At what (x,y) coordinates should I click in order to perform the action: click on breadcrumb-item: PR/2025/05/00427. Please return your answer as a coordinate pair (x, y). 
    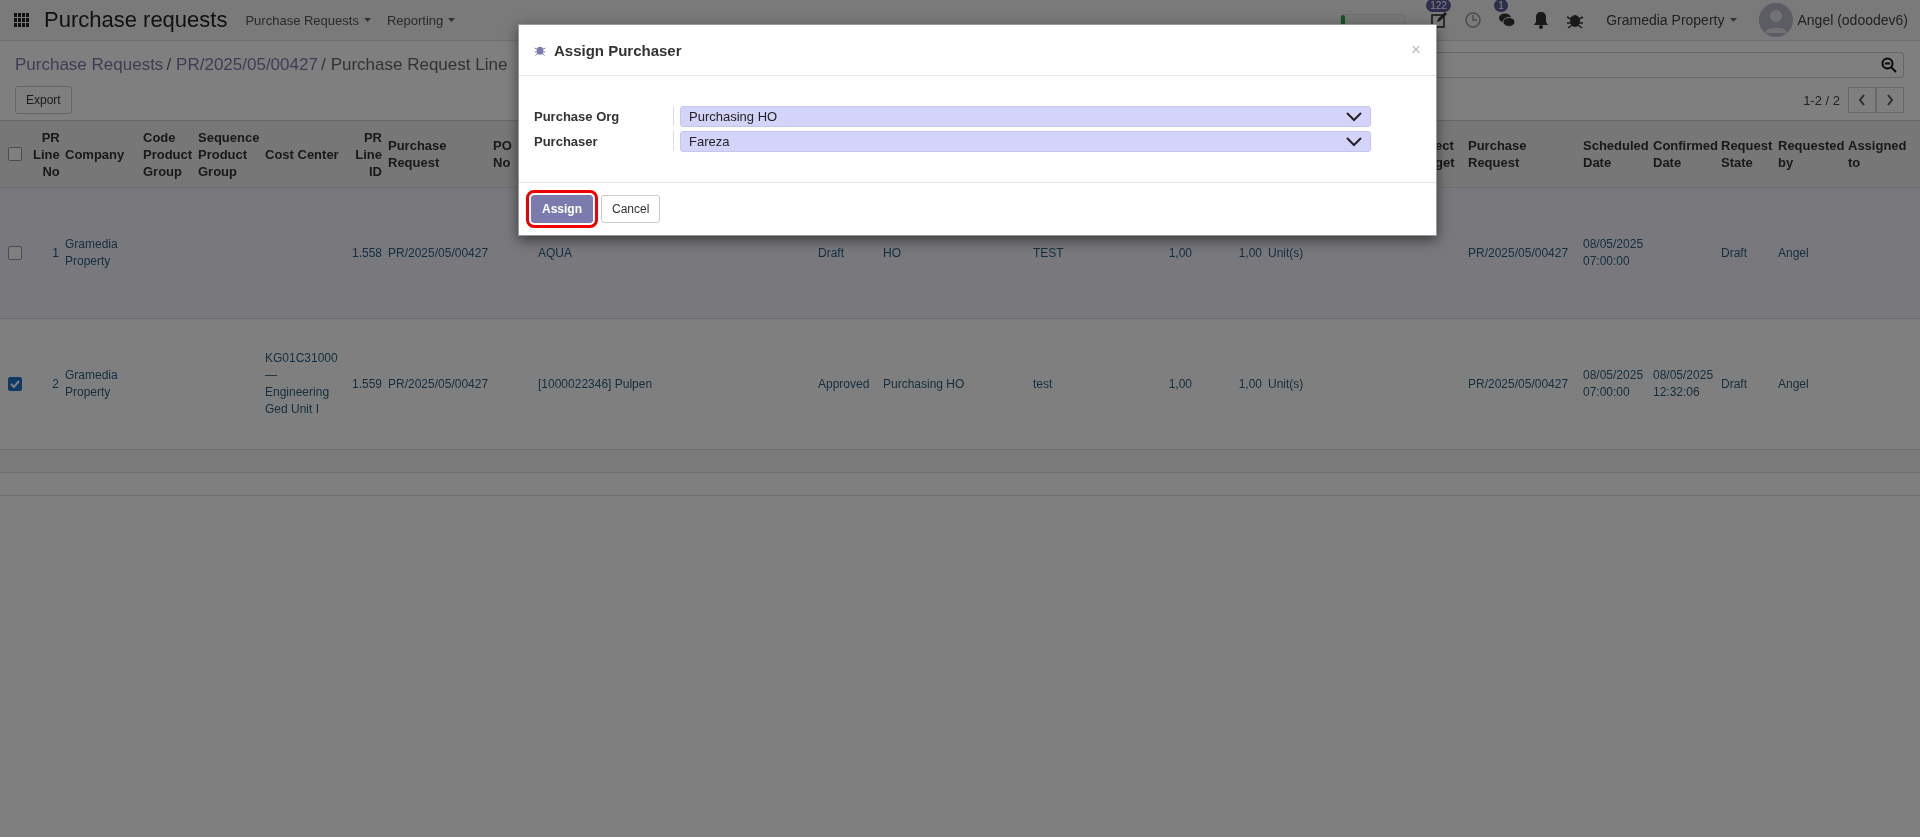
    Looking at the image, I should click on (247, 65).